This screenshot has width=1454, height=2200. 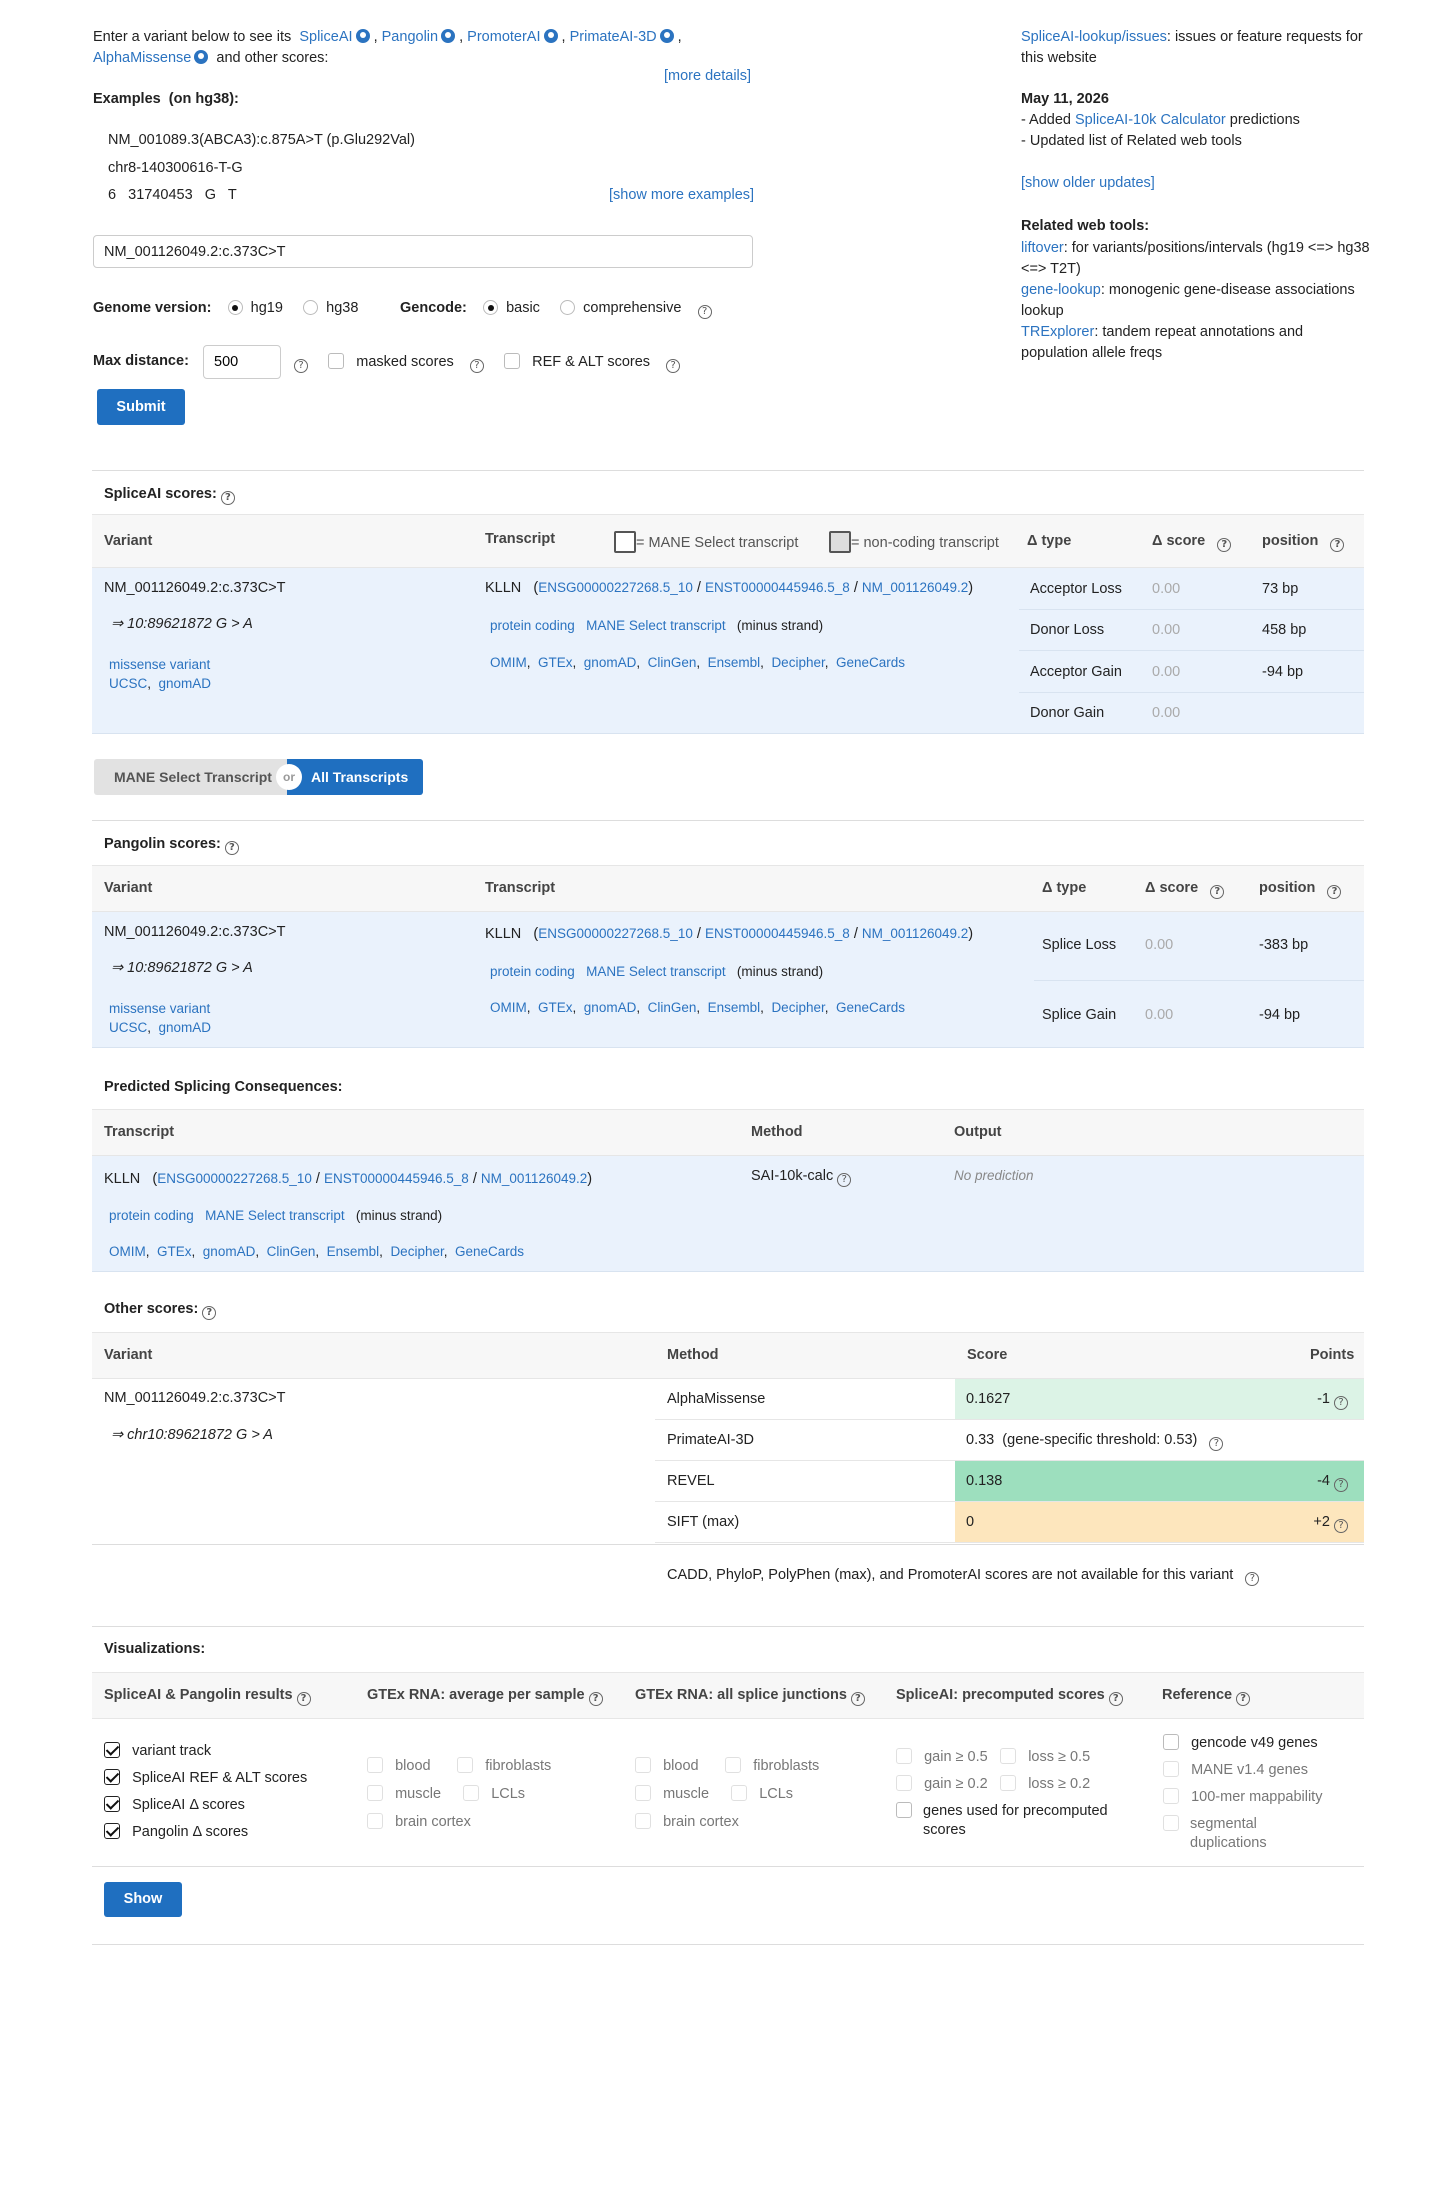 What do you see at coordinates (1061, 290) in the screenshot?
I see `gene-lookup-link: gene-lookup` at bounding box center [1061, 290].